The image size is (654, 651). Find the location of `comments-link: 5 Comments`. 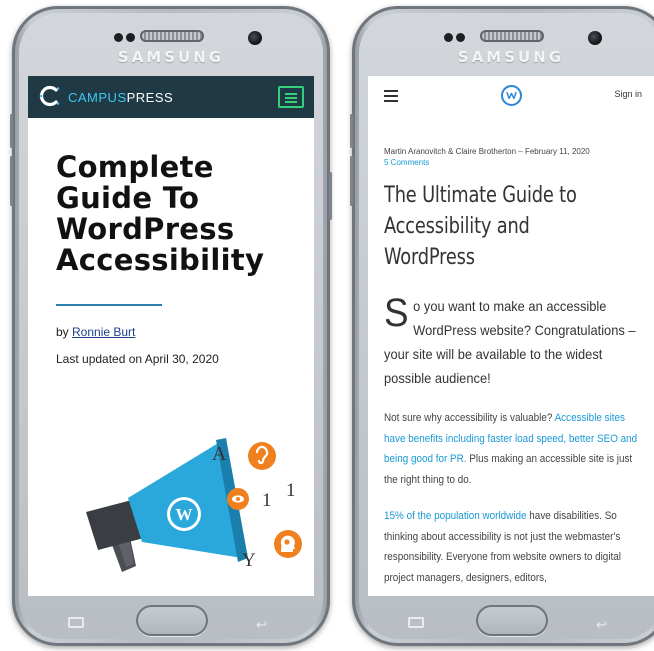

comments-link: 5 Comments is located at coordinates (406, 162).